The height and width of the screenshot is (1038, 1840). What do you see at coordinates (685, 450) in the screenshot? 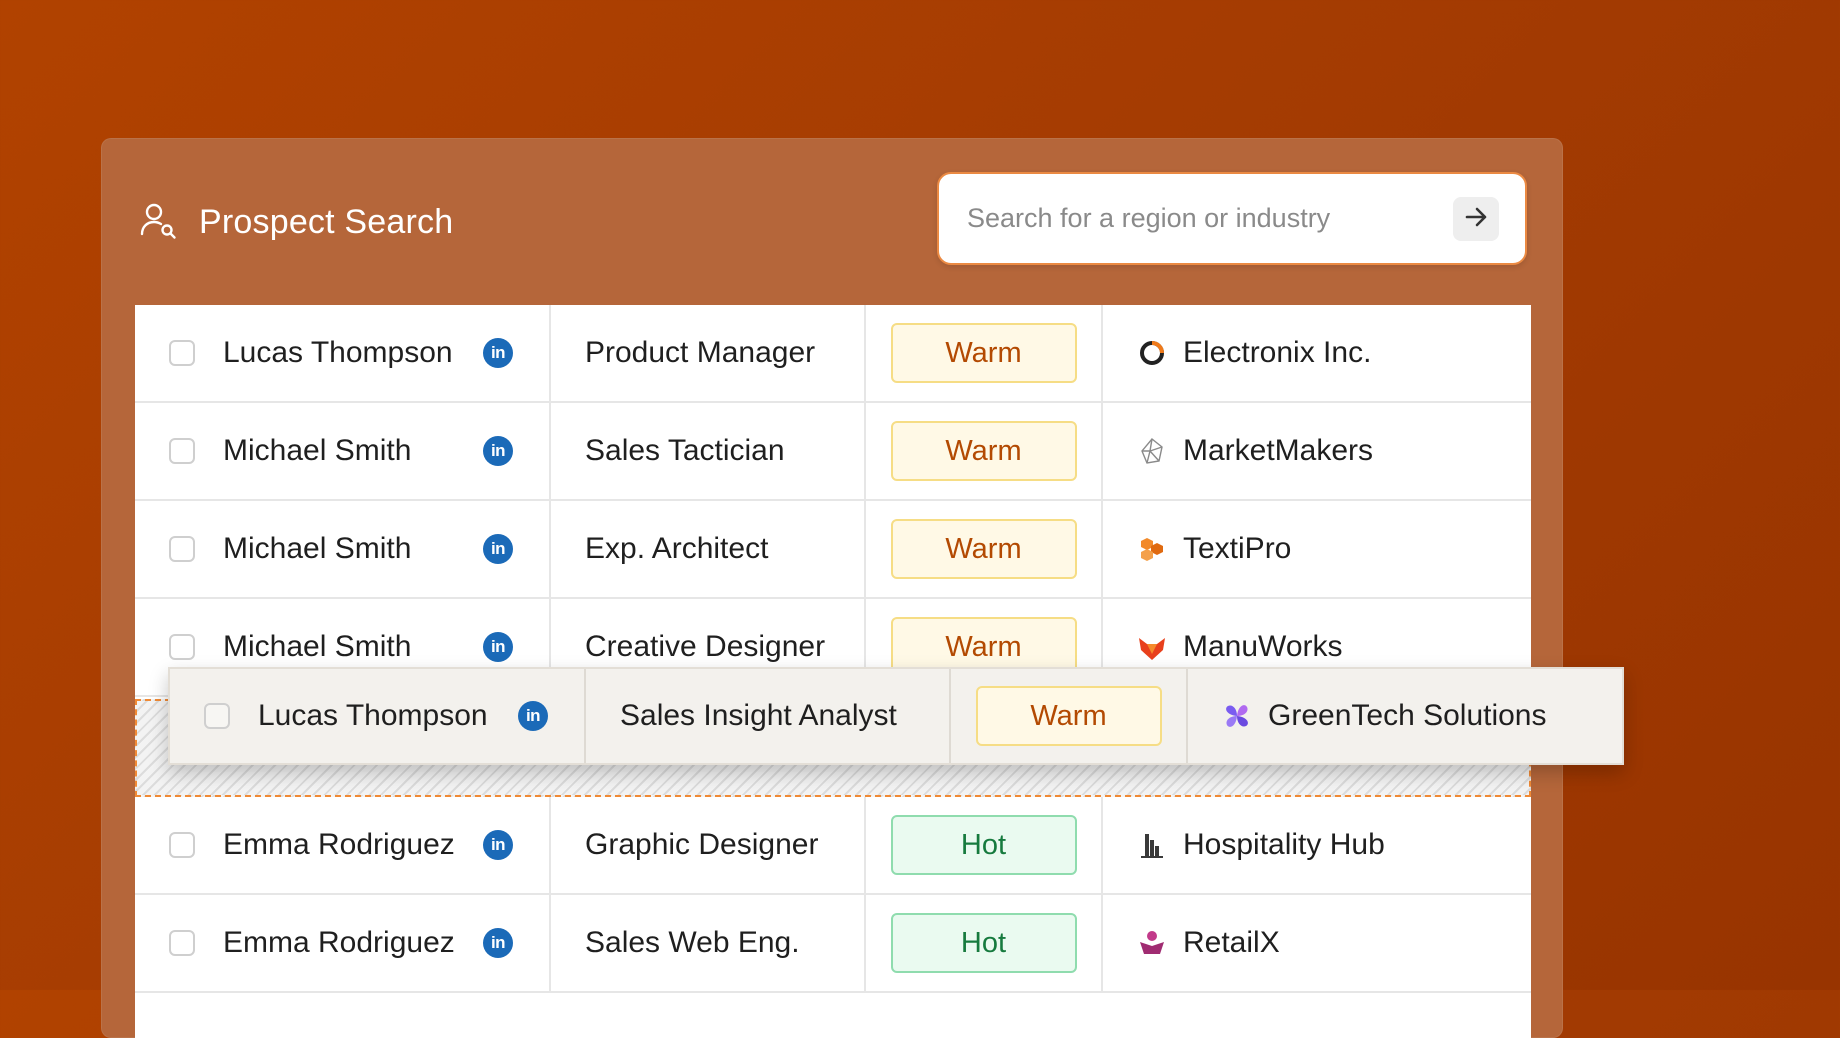
I see `prospect-role: Sales Tactician` at bounding box center [685, 450].